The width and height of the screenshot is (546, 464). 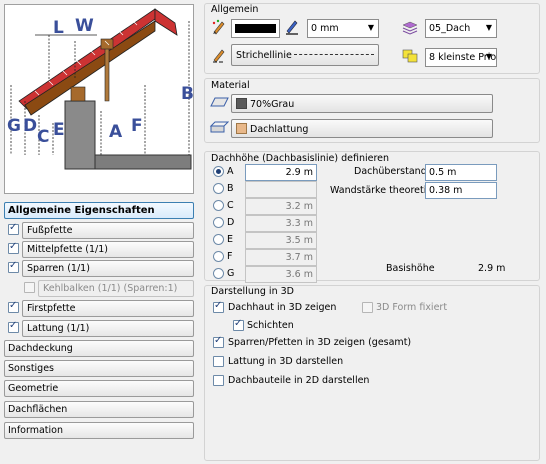 I want to click on material1-button: 70%Grau, so click(x=362, y=103).